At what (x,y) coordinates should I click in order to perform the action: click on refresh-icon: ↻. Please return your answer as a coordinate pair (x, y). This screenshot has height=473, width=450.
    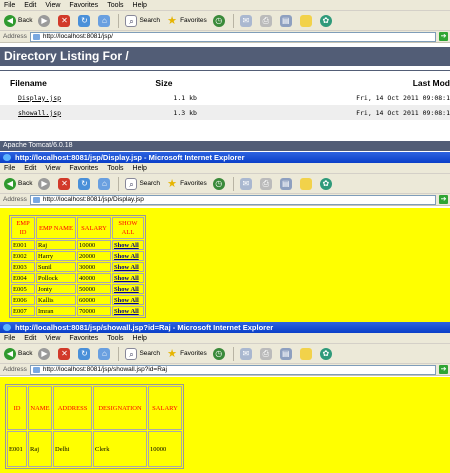
    Looking at the image, I should click on (84, 353).